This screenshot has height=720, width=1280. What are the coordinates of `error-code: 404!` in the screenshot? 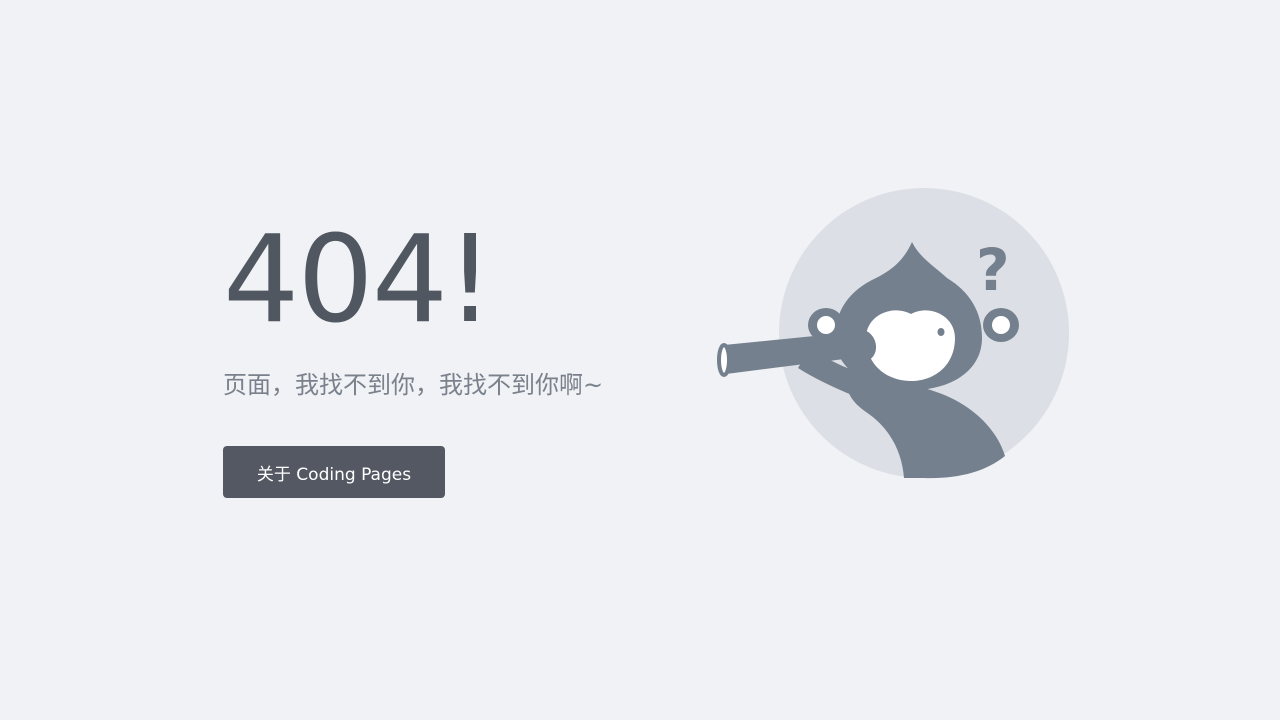 It's located at (358, 280).